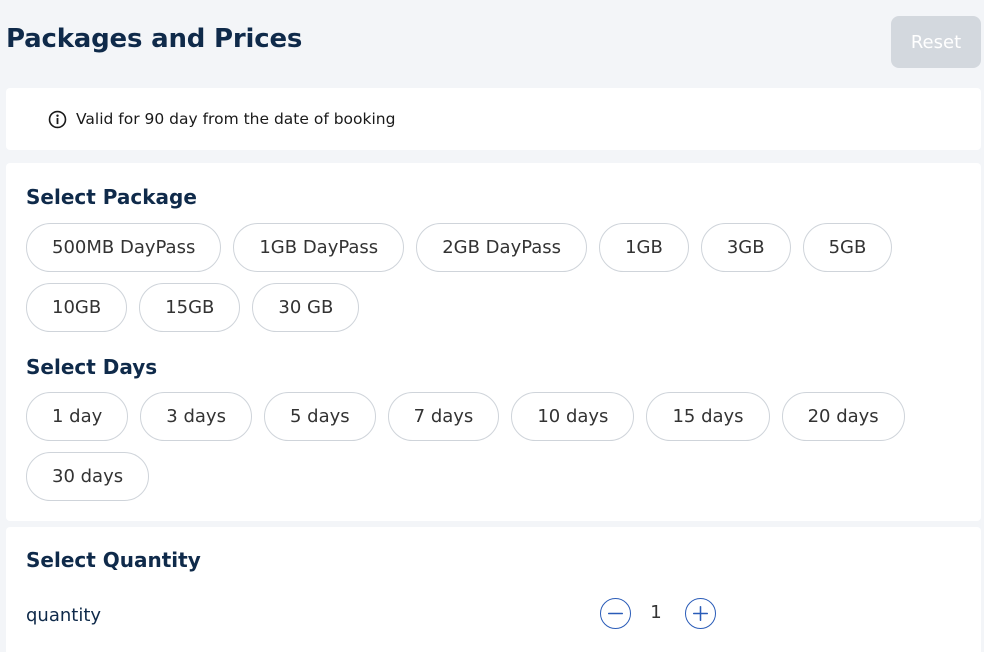 The width and height of the screenshot is (984, 652). What do you see at coordinates (319, 247) in the screenshot?
I see `package-option: 1GB DayPass` at bounding box center [319, 247].